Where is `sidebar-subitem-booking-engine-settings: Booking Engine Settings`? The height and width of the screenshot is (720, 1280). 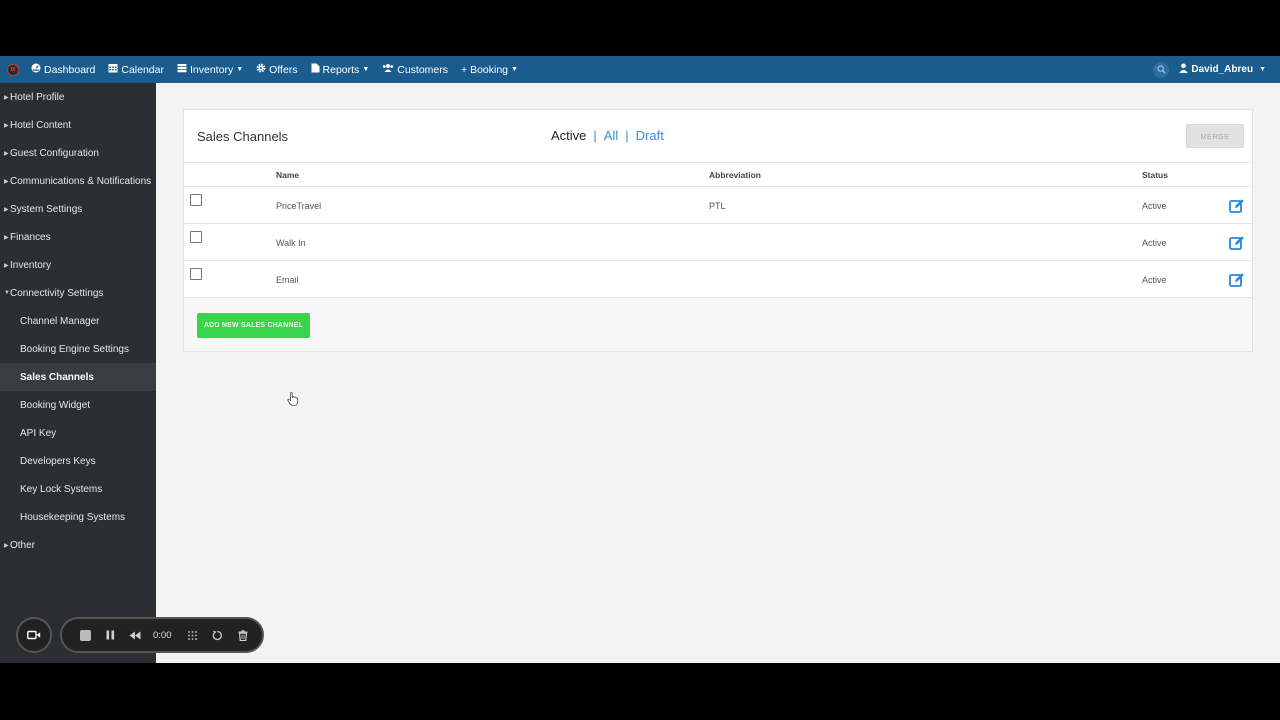 sidebar-subitem-booking-engine-settings: Booking Engine Settings is located at coordinates (78, 349).